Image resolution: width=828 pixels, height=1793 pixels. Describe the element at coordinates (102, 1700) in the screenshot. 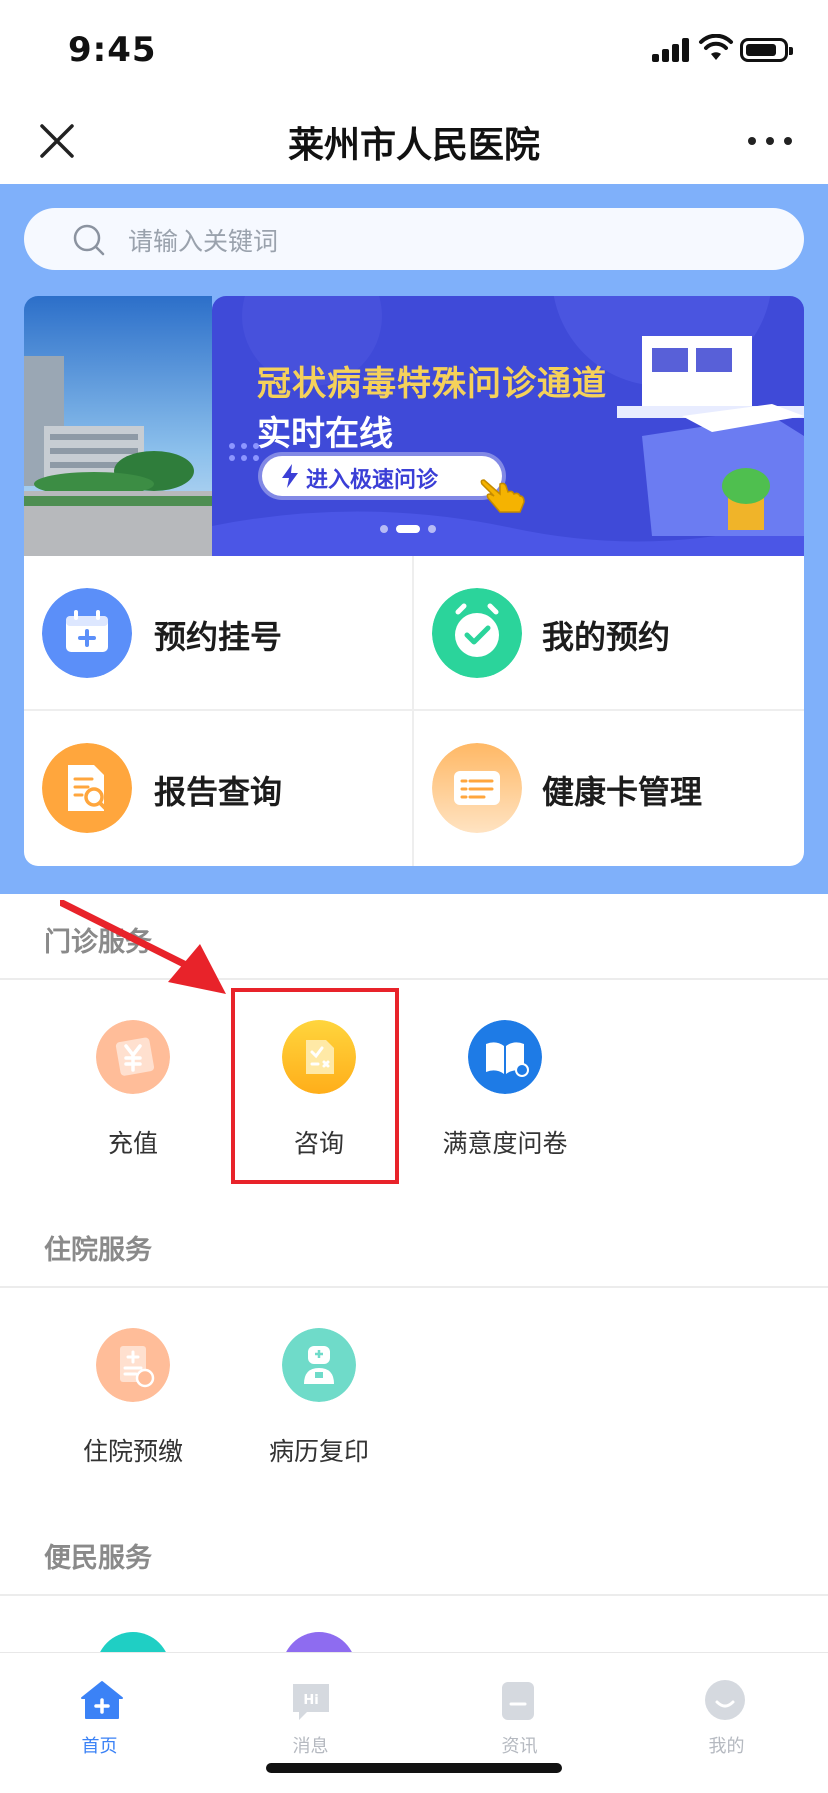

I see `home-icon` at that location.